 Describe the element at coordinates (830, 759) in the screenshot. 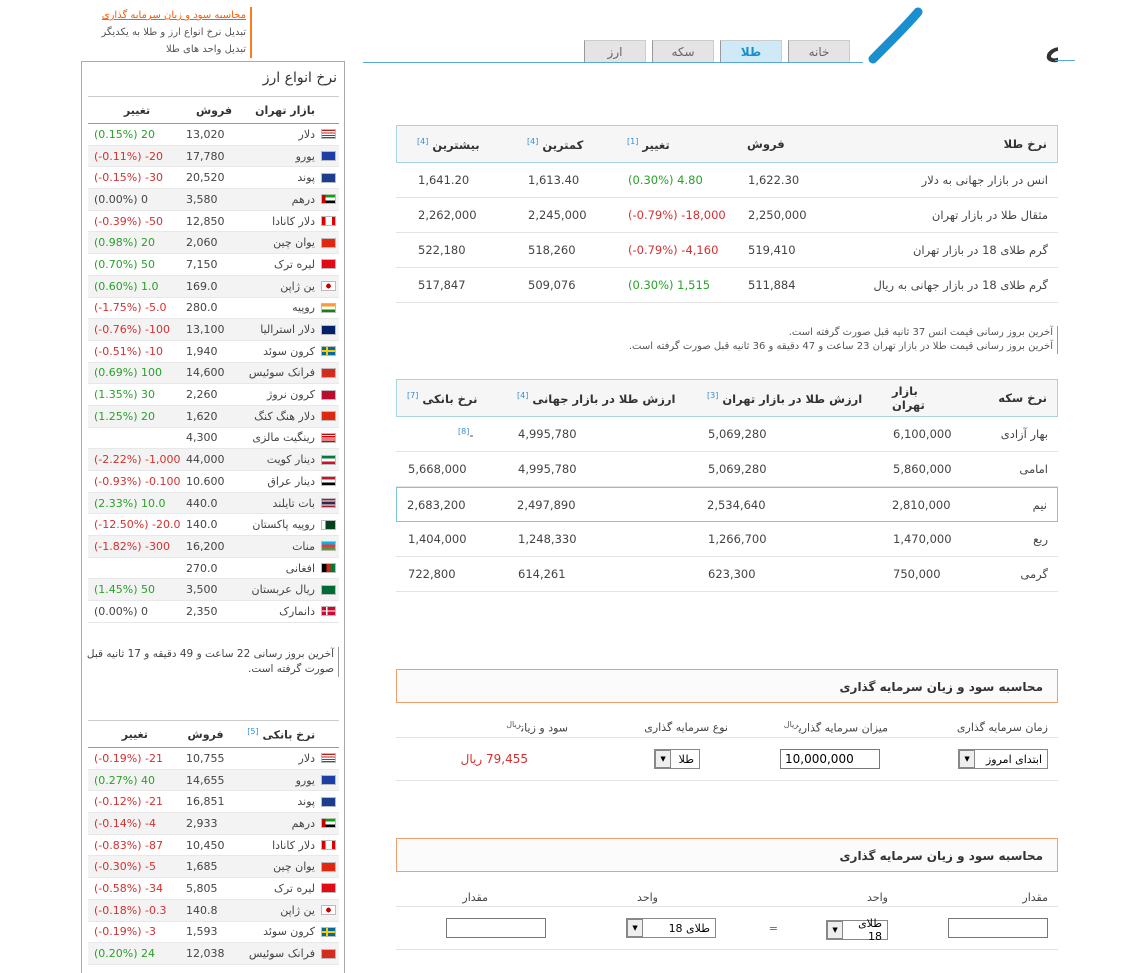

I see `calc1-amount-input: 10,000,000` at that location.